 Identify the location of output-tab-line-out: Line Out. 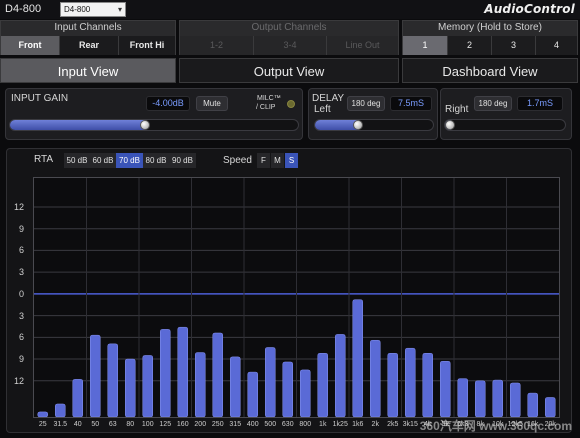
(362, 45).